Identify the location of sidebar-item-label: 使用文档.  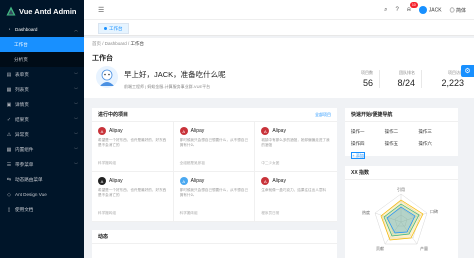
(24, 209).